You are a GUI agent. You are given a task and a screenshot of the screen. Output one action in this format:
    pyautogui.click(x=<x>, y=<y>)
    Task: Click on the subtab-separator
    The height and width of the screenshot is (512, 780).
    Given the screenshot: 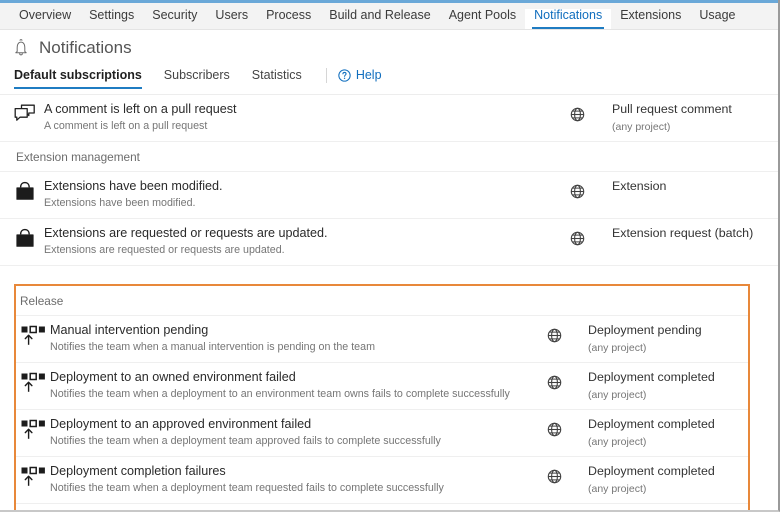 What is the action you would take?
    pyautogui.click(x=326, y=75)
    